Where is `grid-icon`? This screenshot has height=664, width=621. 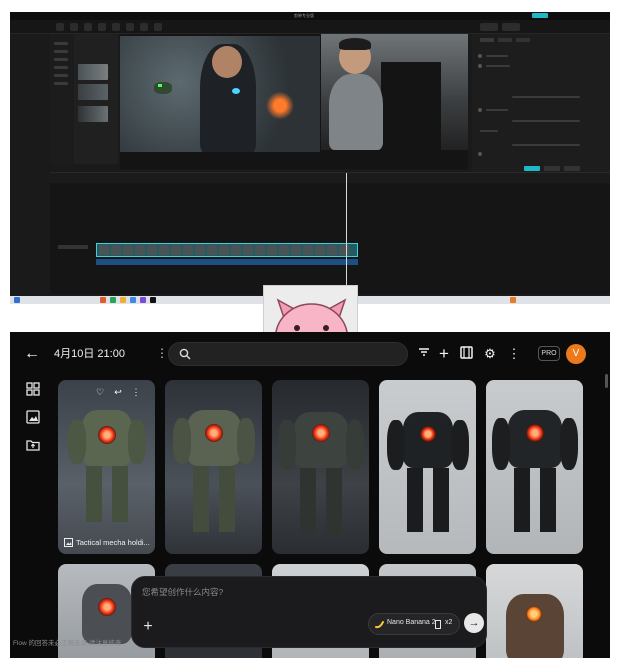 grid-icon is located at coordinates (33, 389).